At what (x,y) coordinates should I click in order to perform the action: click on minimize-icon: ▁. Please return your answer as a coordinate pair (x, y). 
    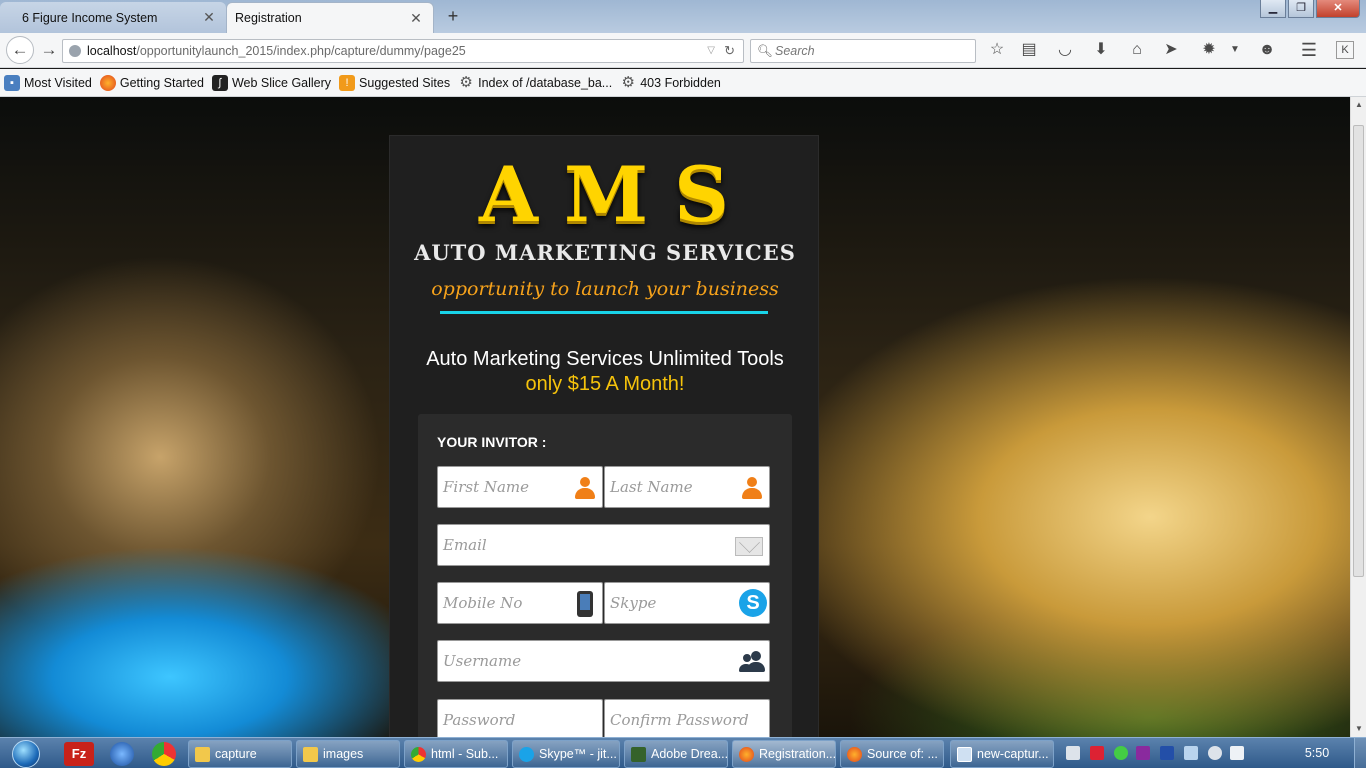
    Looking at the image, I should click on (1273, 9).